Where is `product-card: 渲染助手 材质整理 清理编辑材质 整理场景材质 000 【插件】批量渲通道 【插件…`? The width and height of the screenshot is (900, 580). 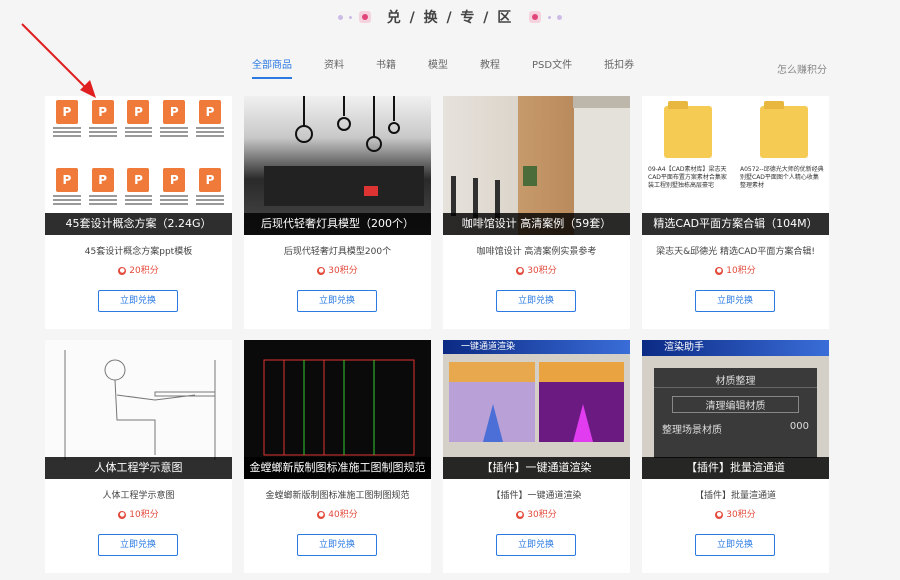 product-card: 渲染助手 材质整理 清理编辑材质 整理场景材质 000 【插件】批量渲通道 【插件… is located at coordinates (735, 456).